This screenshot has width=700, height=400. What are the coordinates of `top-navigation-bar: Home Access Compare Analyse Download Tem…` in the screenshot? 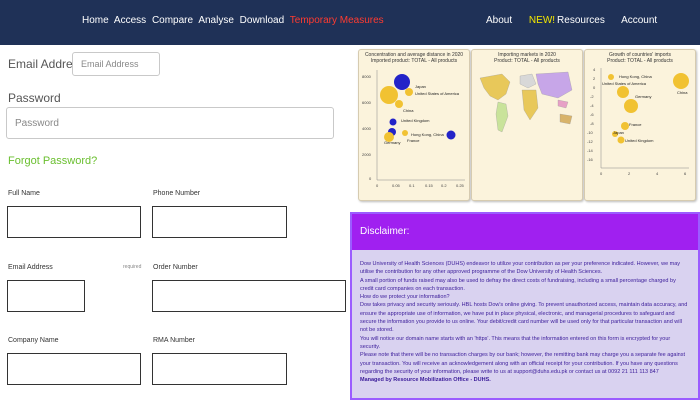 It's located at (350, 22).